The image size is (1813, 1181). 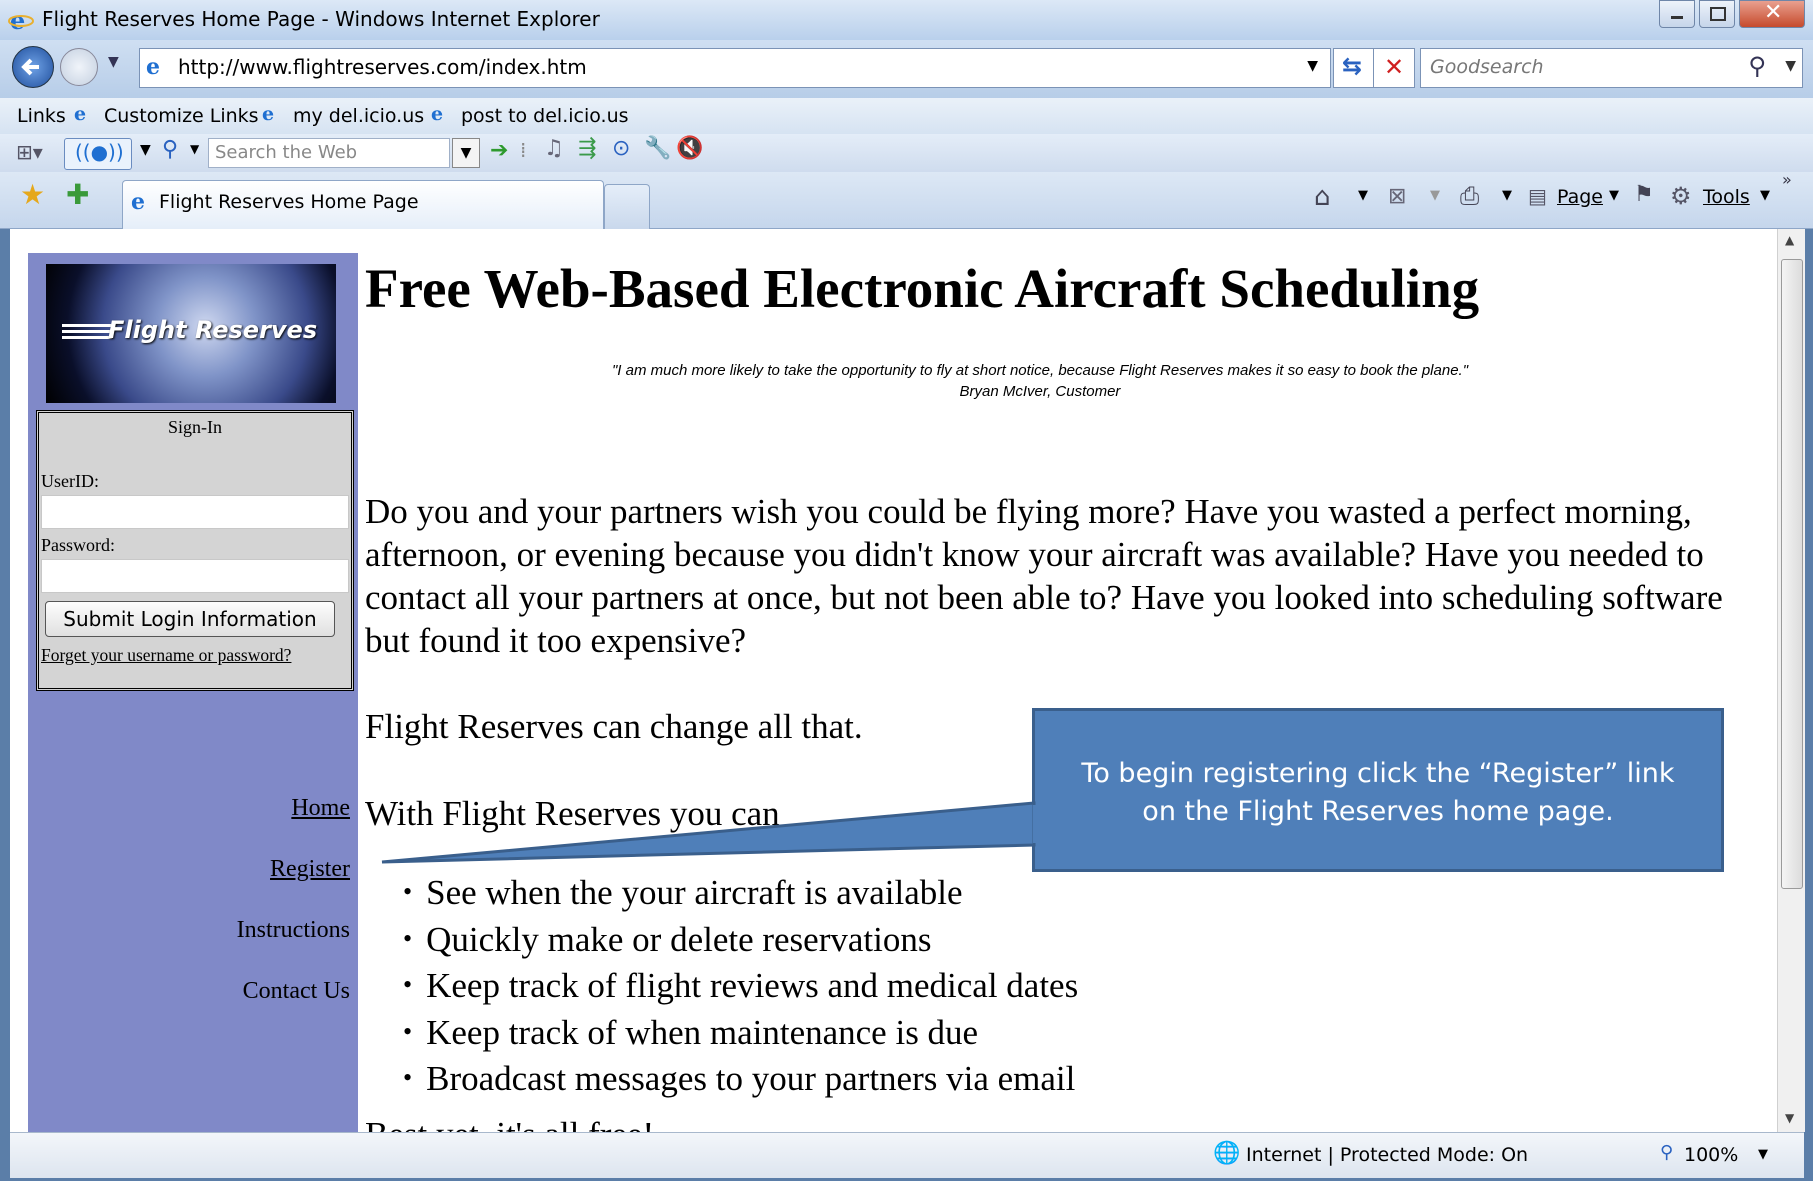 I want to click on scroll-thumb, so click(x=1792, y=574).